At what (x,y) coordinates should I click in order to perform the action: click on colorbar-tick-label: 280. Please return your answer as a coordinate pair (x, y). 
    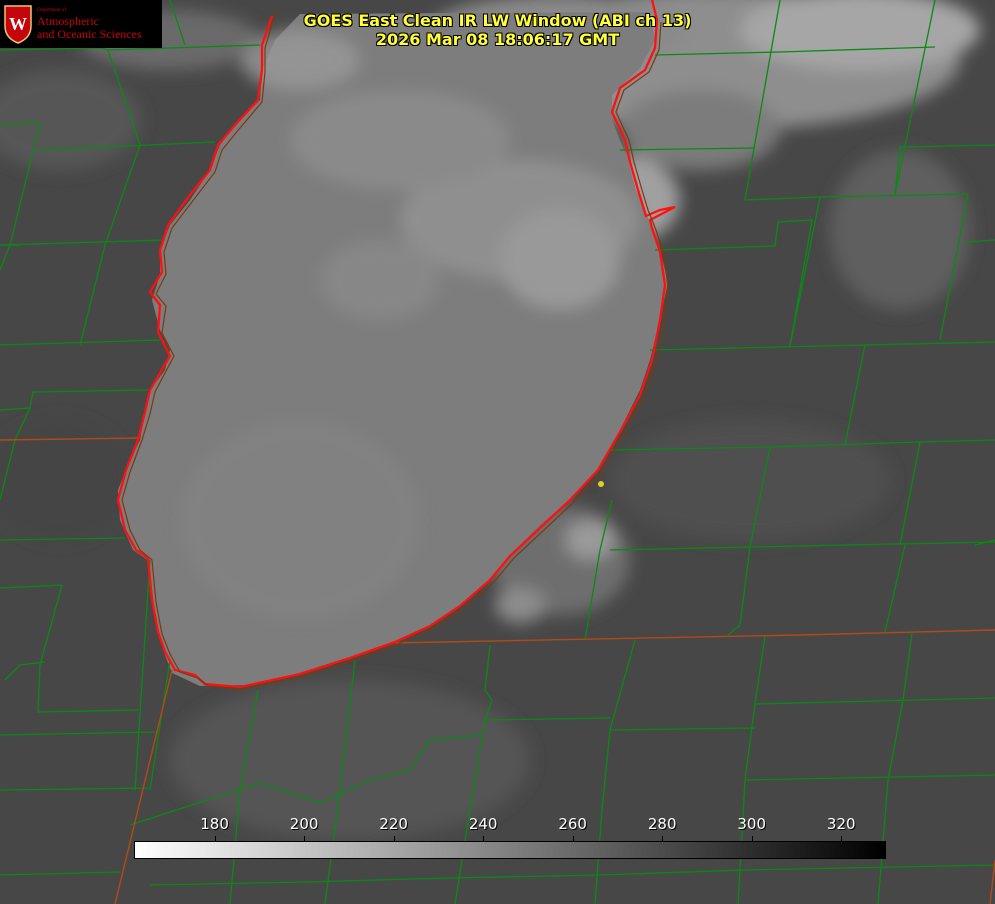
    Looking at the image, I should click on (662, 824).